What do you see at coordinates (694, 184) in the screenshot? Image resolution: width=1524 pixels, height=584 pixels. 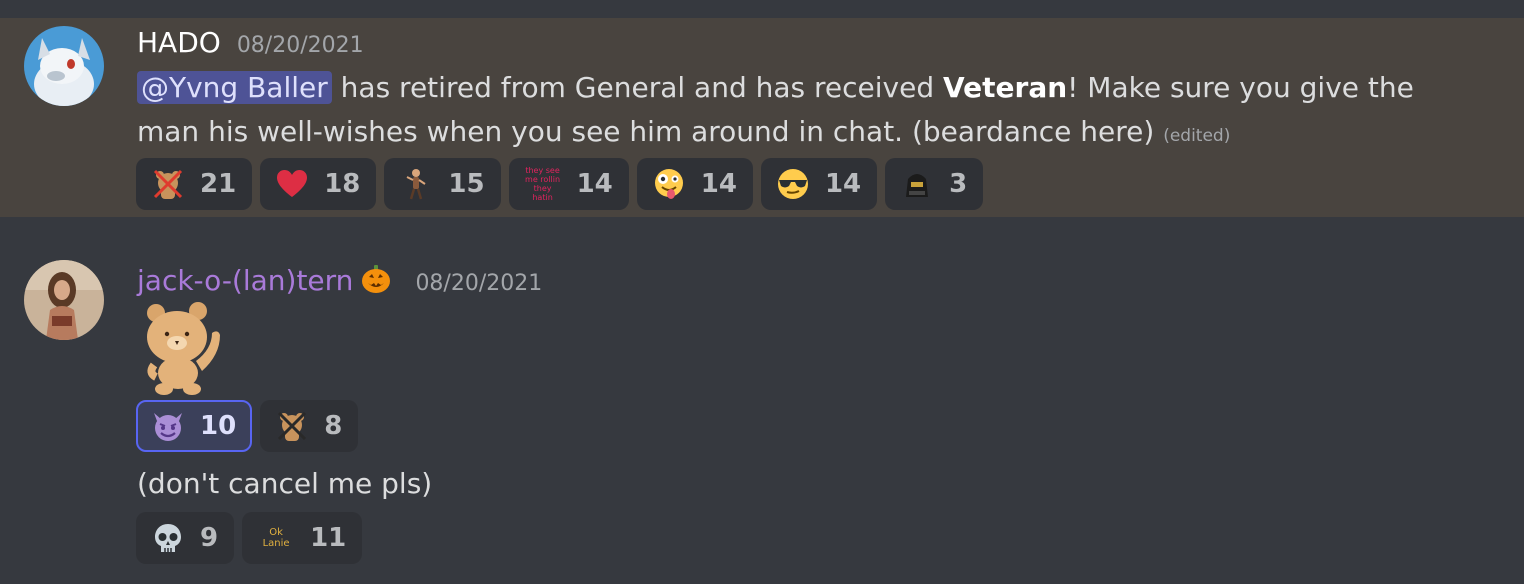 I see `reaction-zany-face: 14` at bounding box center [694, 184].